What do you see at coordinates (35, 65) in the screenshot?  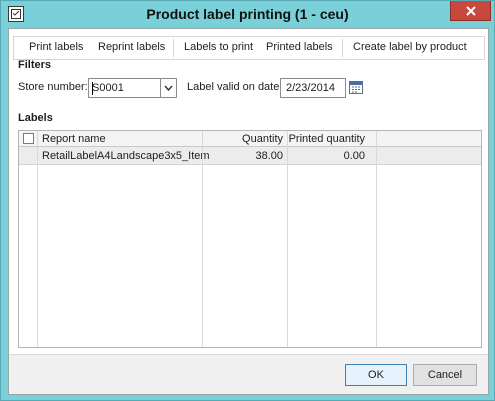 I see `filters-section-title: Filters` at bounding box center [35, 65].